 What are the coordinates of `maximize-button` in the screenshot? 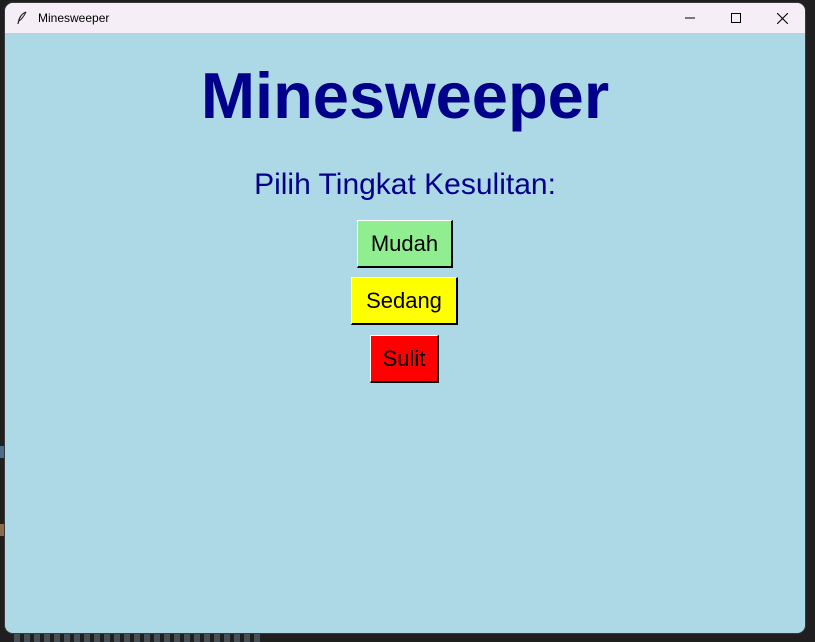 It's located at (736, 18).